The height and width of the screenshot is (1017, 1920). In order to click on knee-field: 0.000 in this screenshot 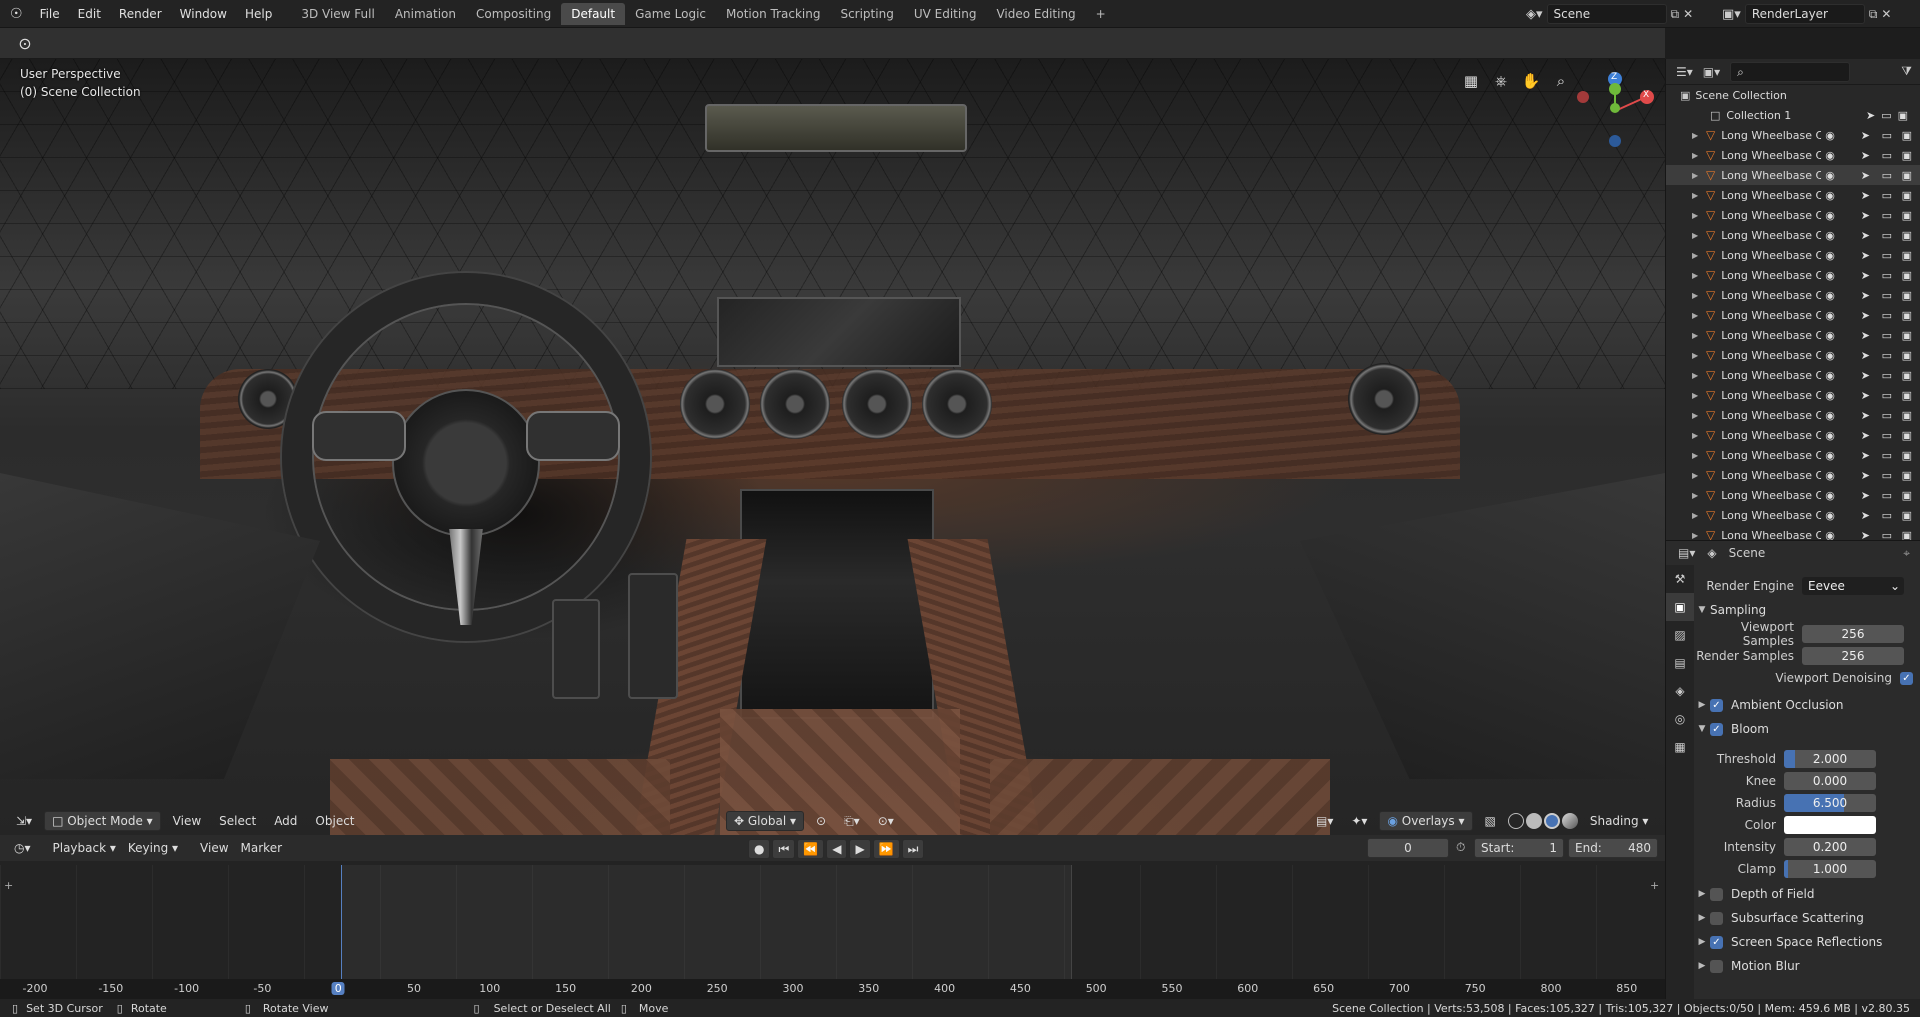, I will do `click(1830, 781)`.